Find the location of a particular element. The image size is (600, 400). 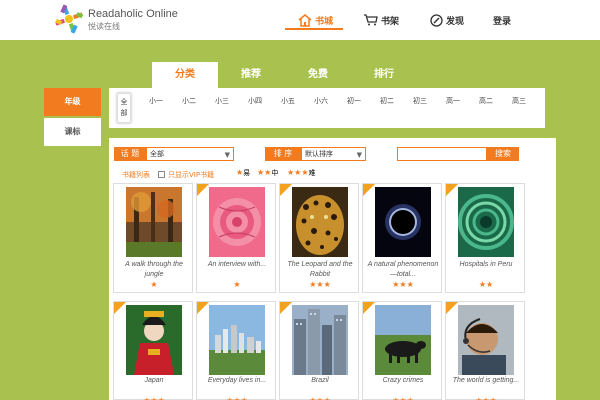

logo-icon is located at coordinates (69, 19).